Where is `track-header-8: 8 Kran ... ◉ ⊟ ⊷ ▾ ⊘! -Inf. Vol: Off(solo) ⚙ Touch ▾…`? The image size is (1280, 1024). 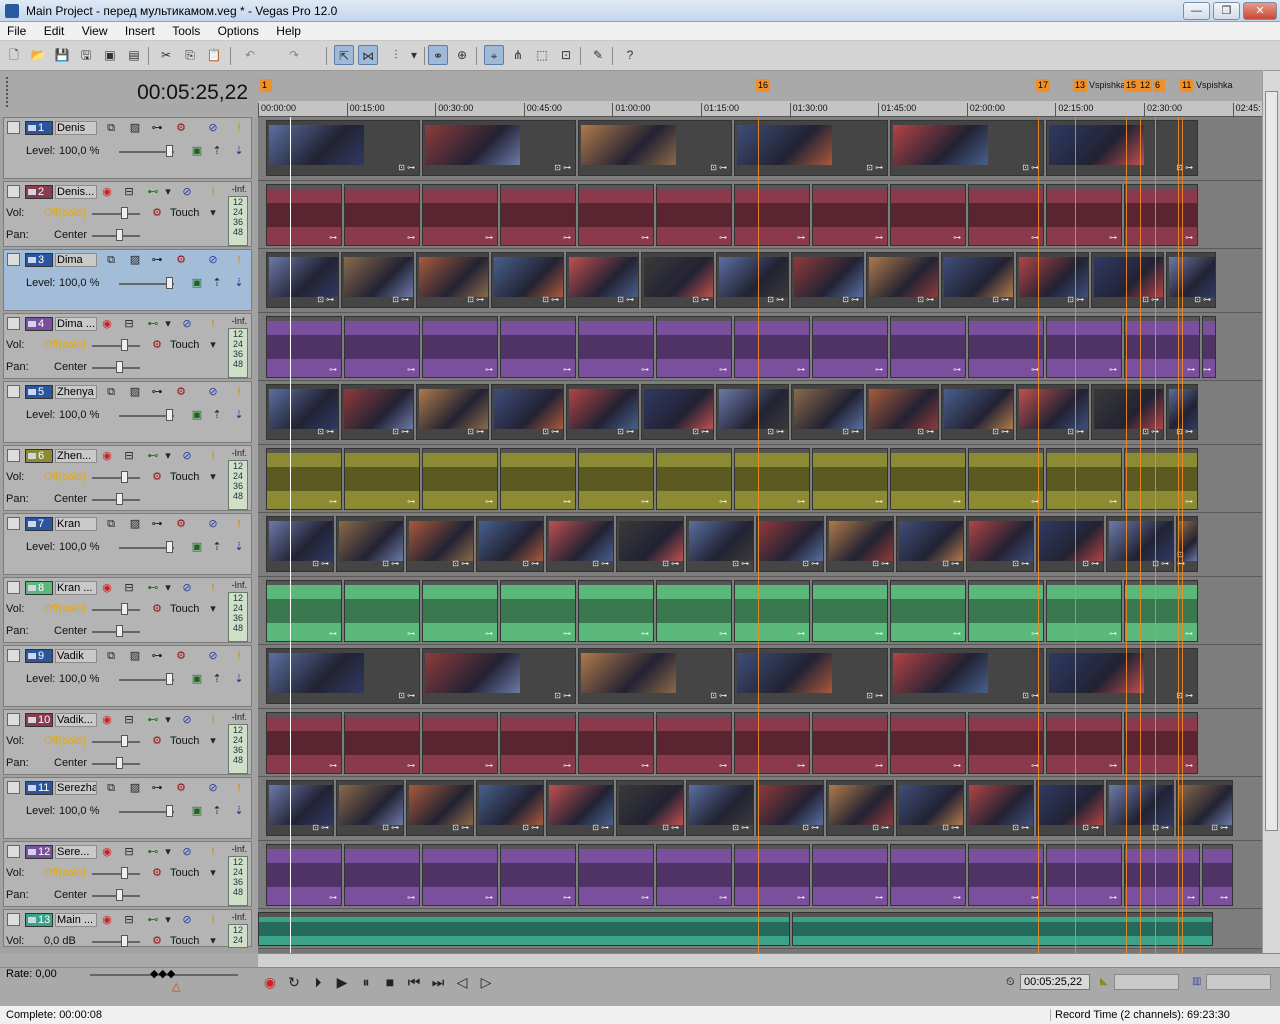 track-header-8: 8 Kran ... ◉ ⊟ ⊷ ▾ ⊘! -Inf. Vol: Off(solo) ⚙ Touch ▾… is located at coordinates (127, 610).